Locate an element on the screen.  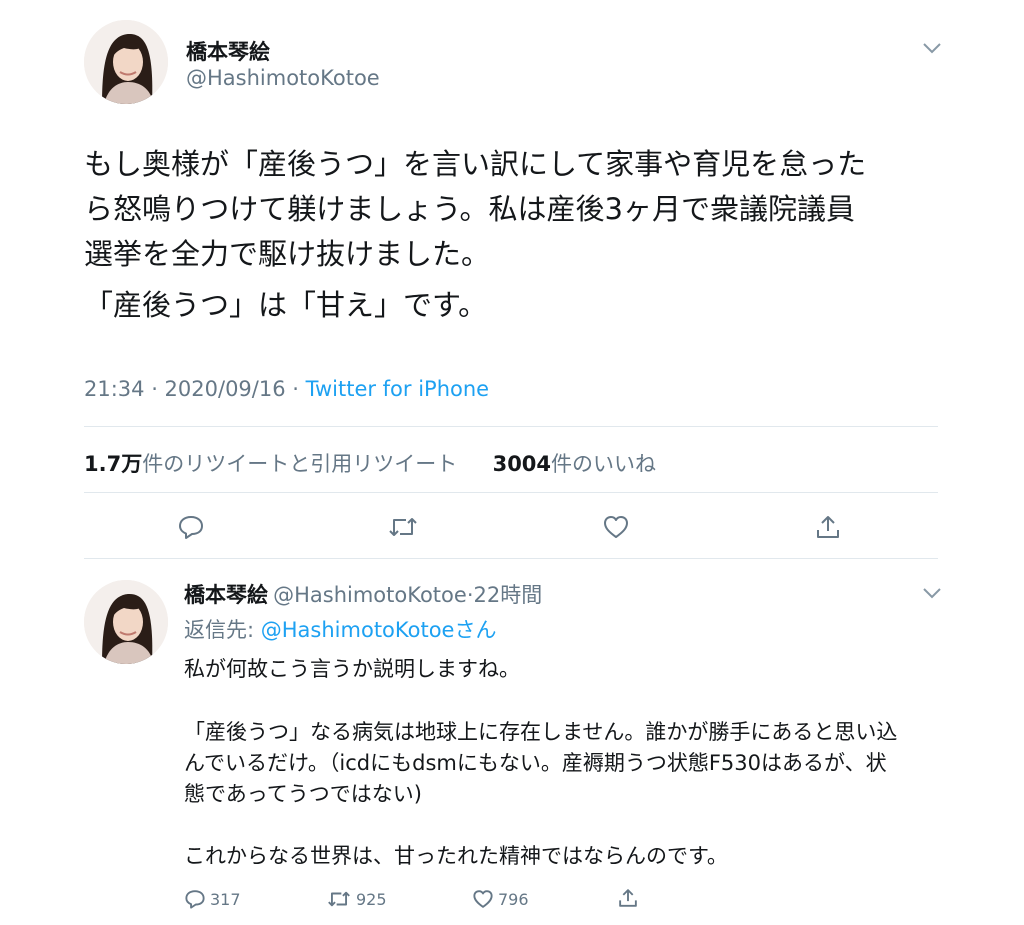
reply-to-prefix: 返信先: is located at coordinates (222, 630).